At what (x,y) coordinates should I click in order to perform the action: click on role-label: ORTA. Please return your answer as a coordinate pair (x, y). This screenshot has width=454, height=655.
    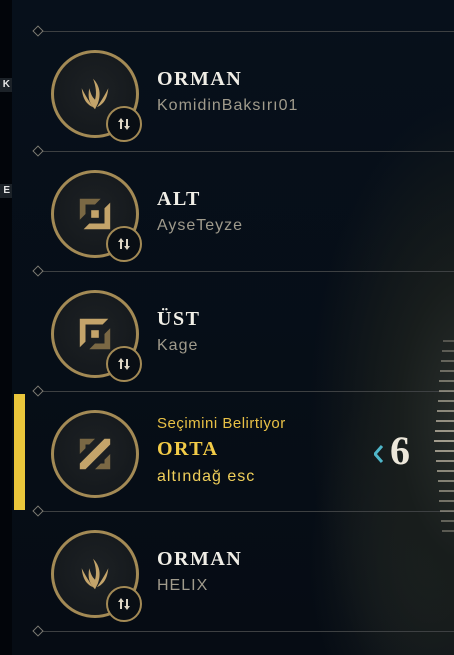
    Looking at the image, I should click on (188, 449).